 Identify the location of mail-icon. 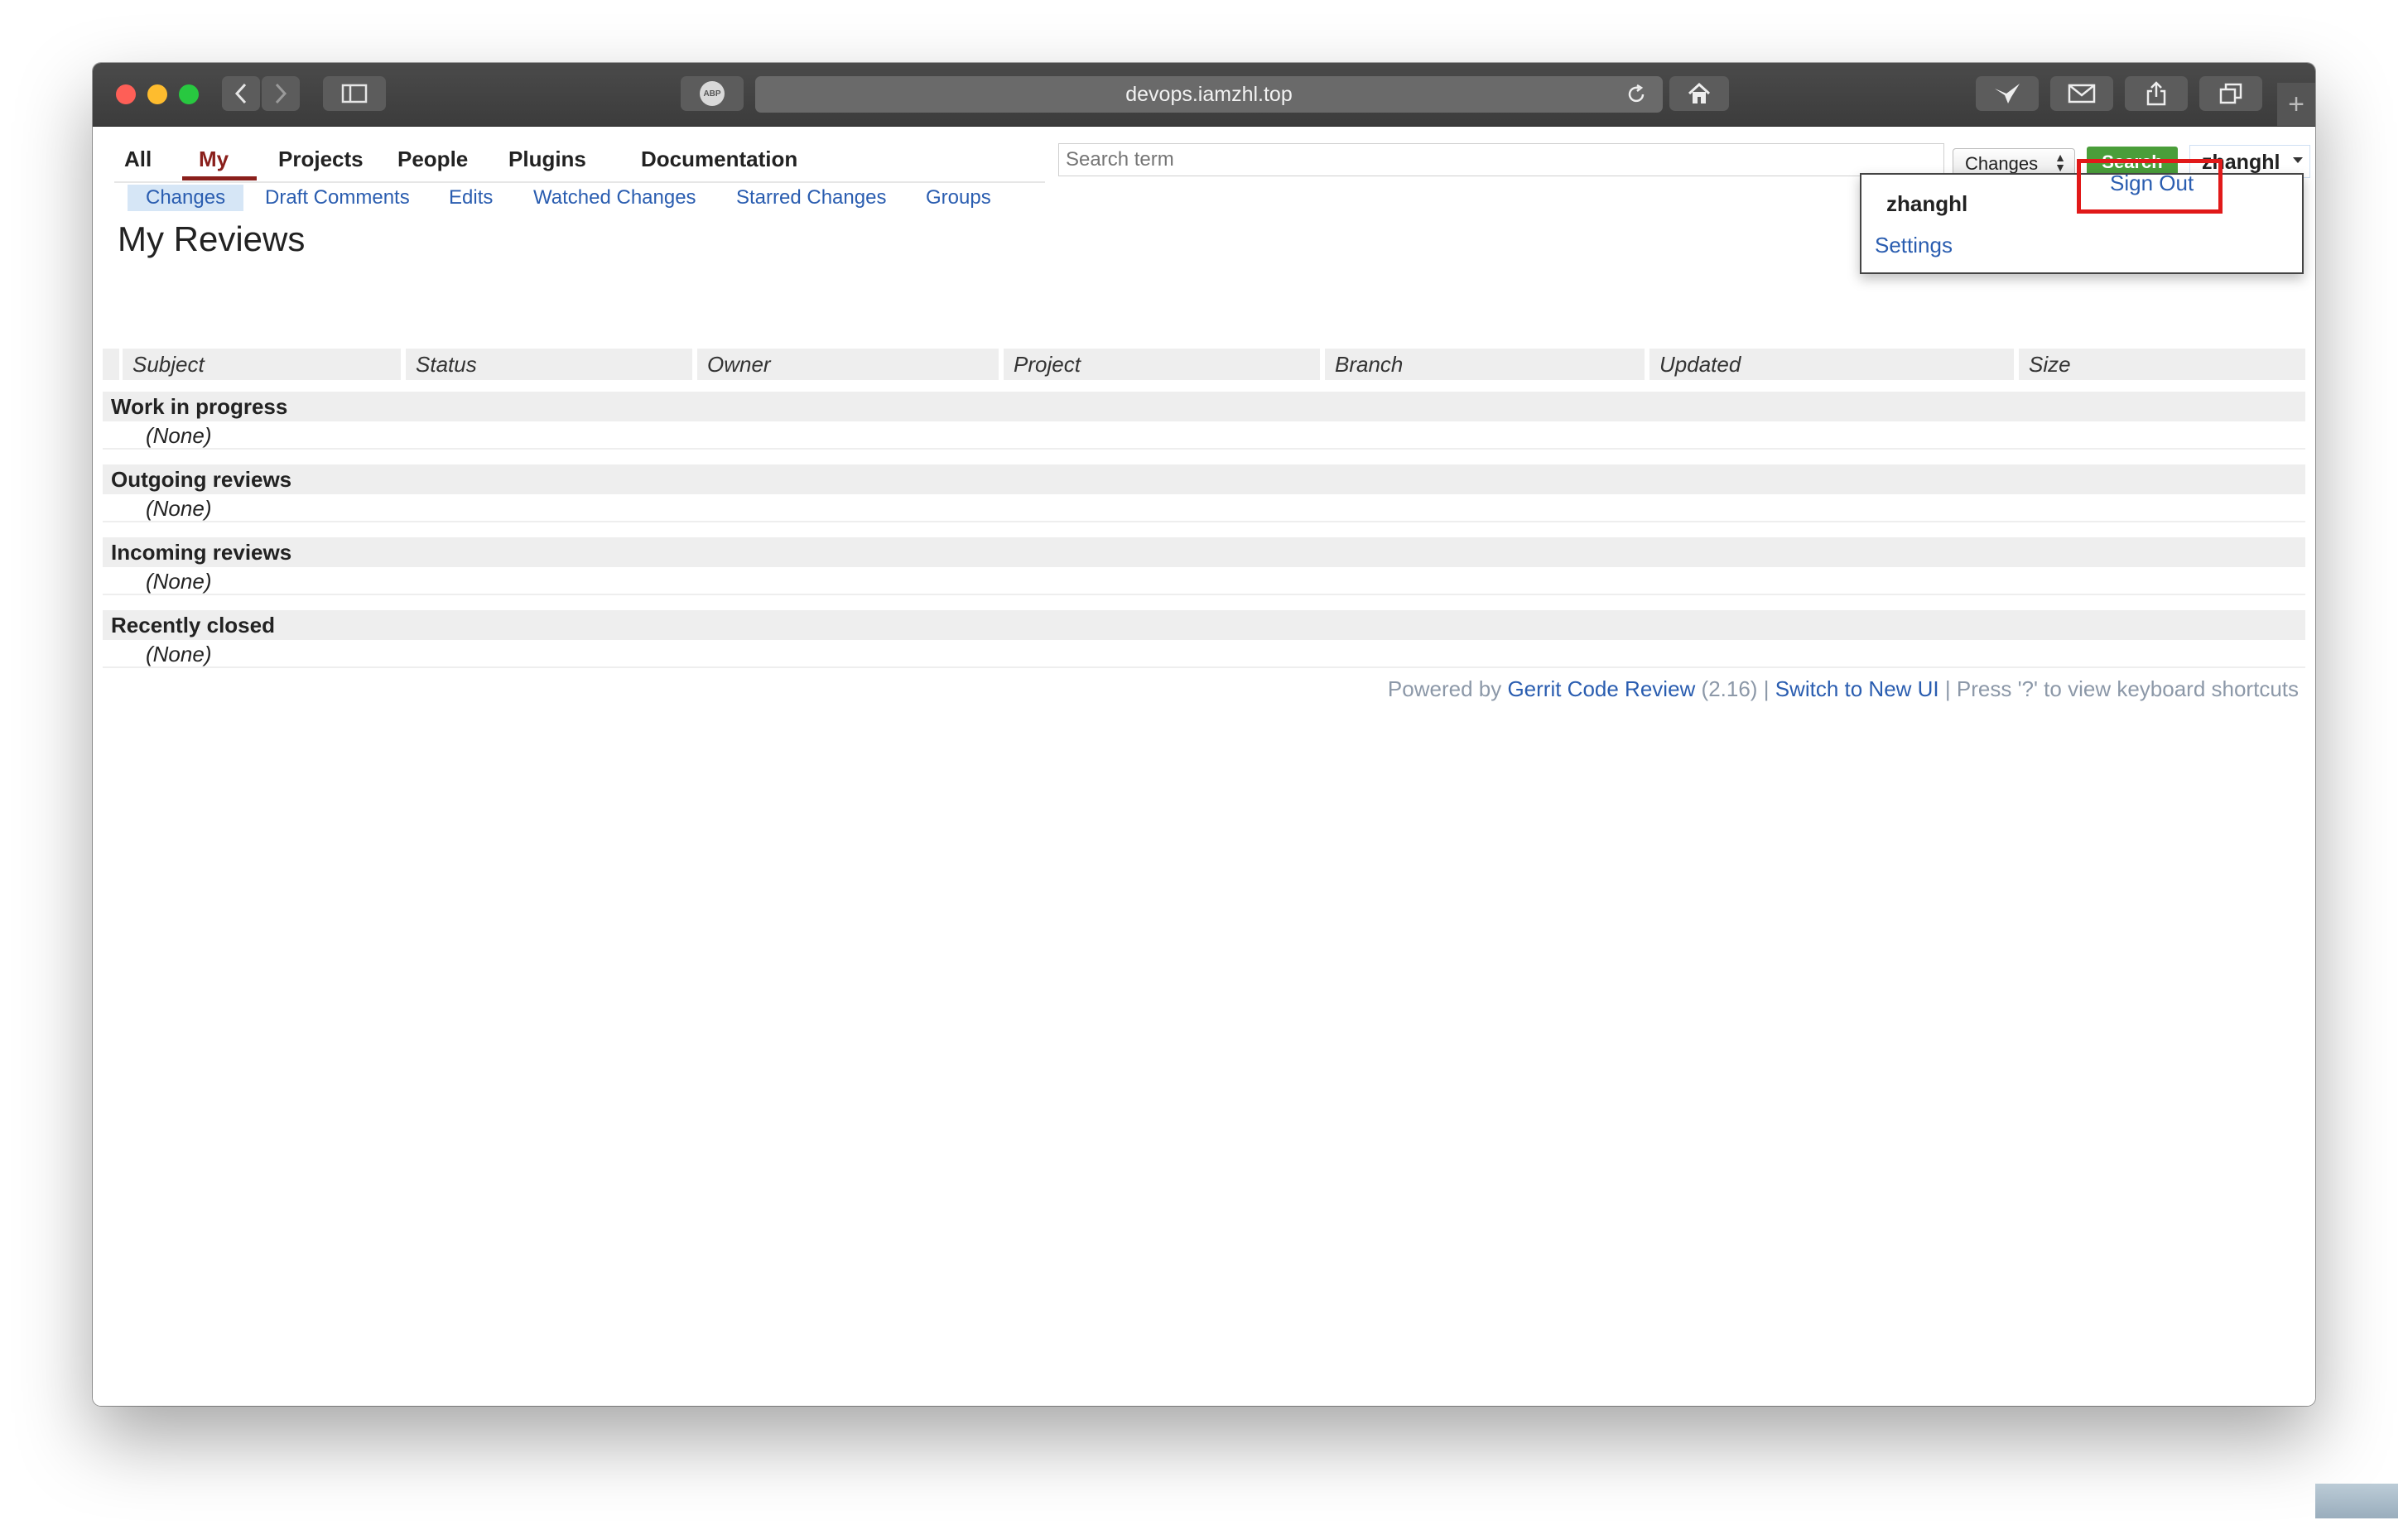
(2082, 93).